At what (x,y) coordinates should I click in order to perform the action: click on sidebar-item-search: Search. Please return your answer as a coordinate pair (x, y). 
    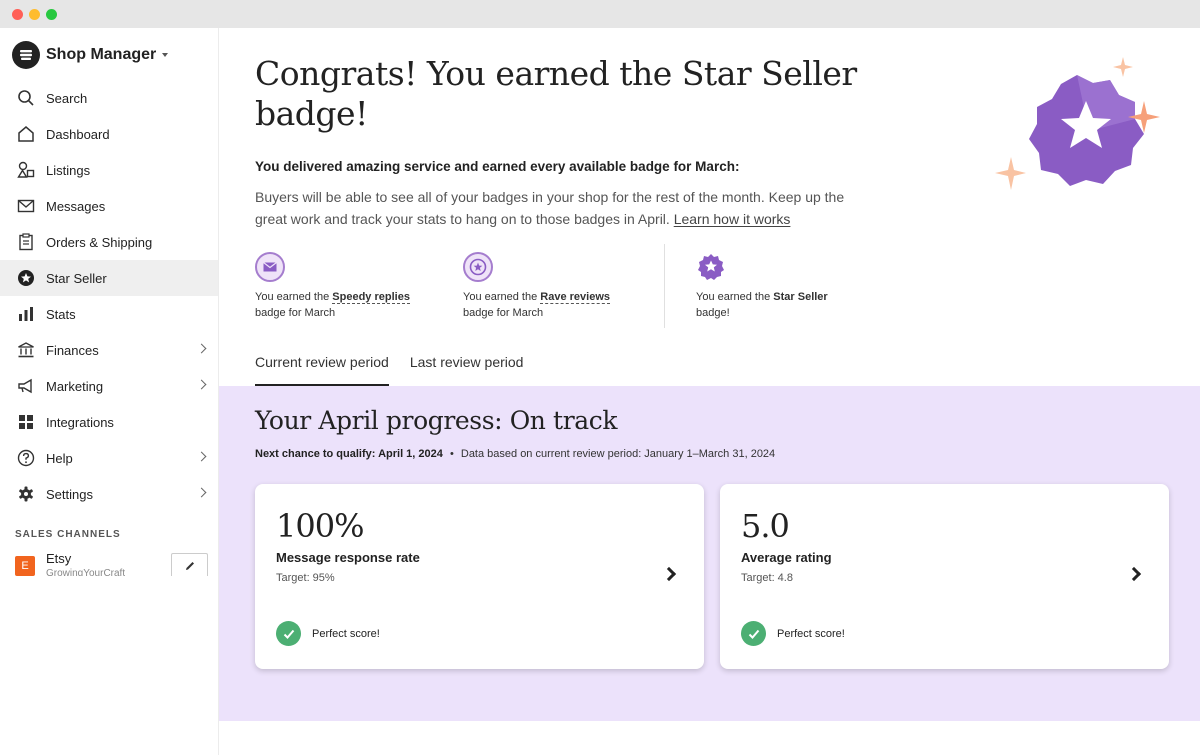
    Looking at the image, I should click on (109, 98).